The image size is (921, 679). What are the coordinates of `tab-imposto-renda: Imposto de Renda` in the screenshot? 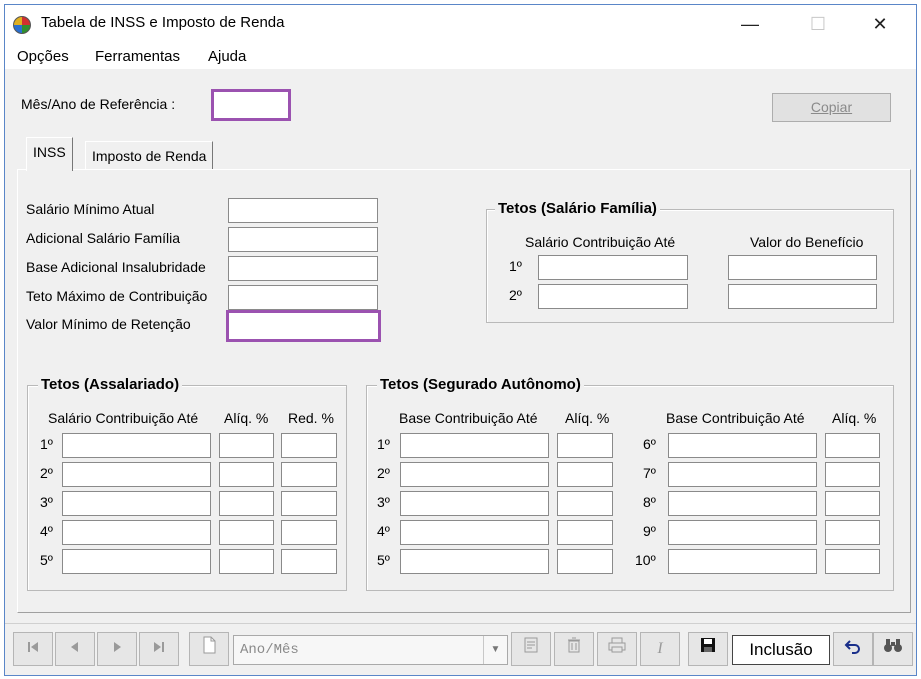 It's located at (149, 155).